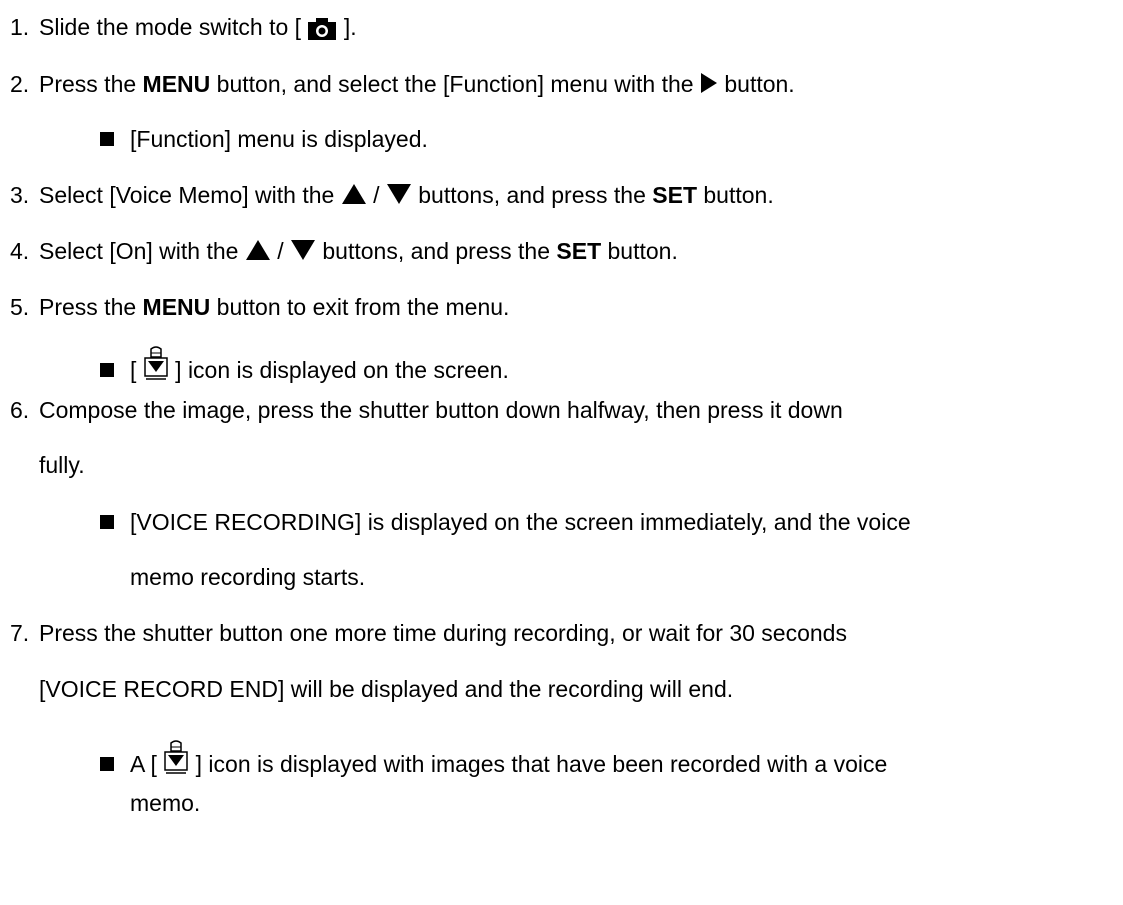 This screenshot has height=905, width=1123. Describe the element at coordinates (147, 764) in the screenshot. I see `bullet-text: A [` at that location.